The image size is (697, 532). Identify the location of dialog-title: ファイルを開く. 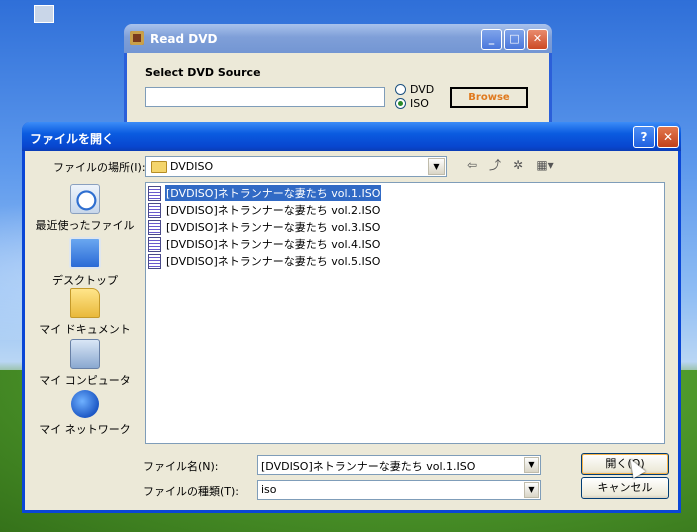
(72, 139).